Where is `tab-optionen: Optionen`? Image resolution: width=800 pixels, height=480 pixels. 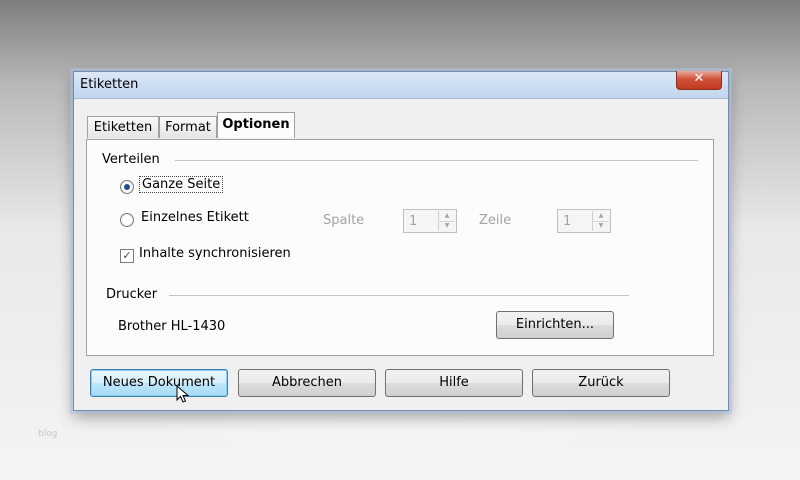 tab-optionen: Optionen is located at coordinates (256, 125).